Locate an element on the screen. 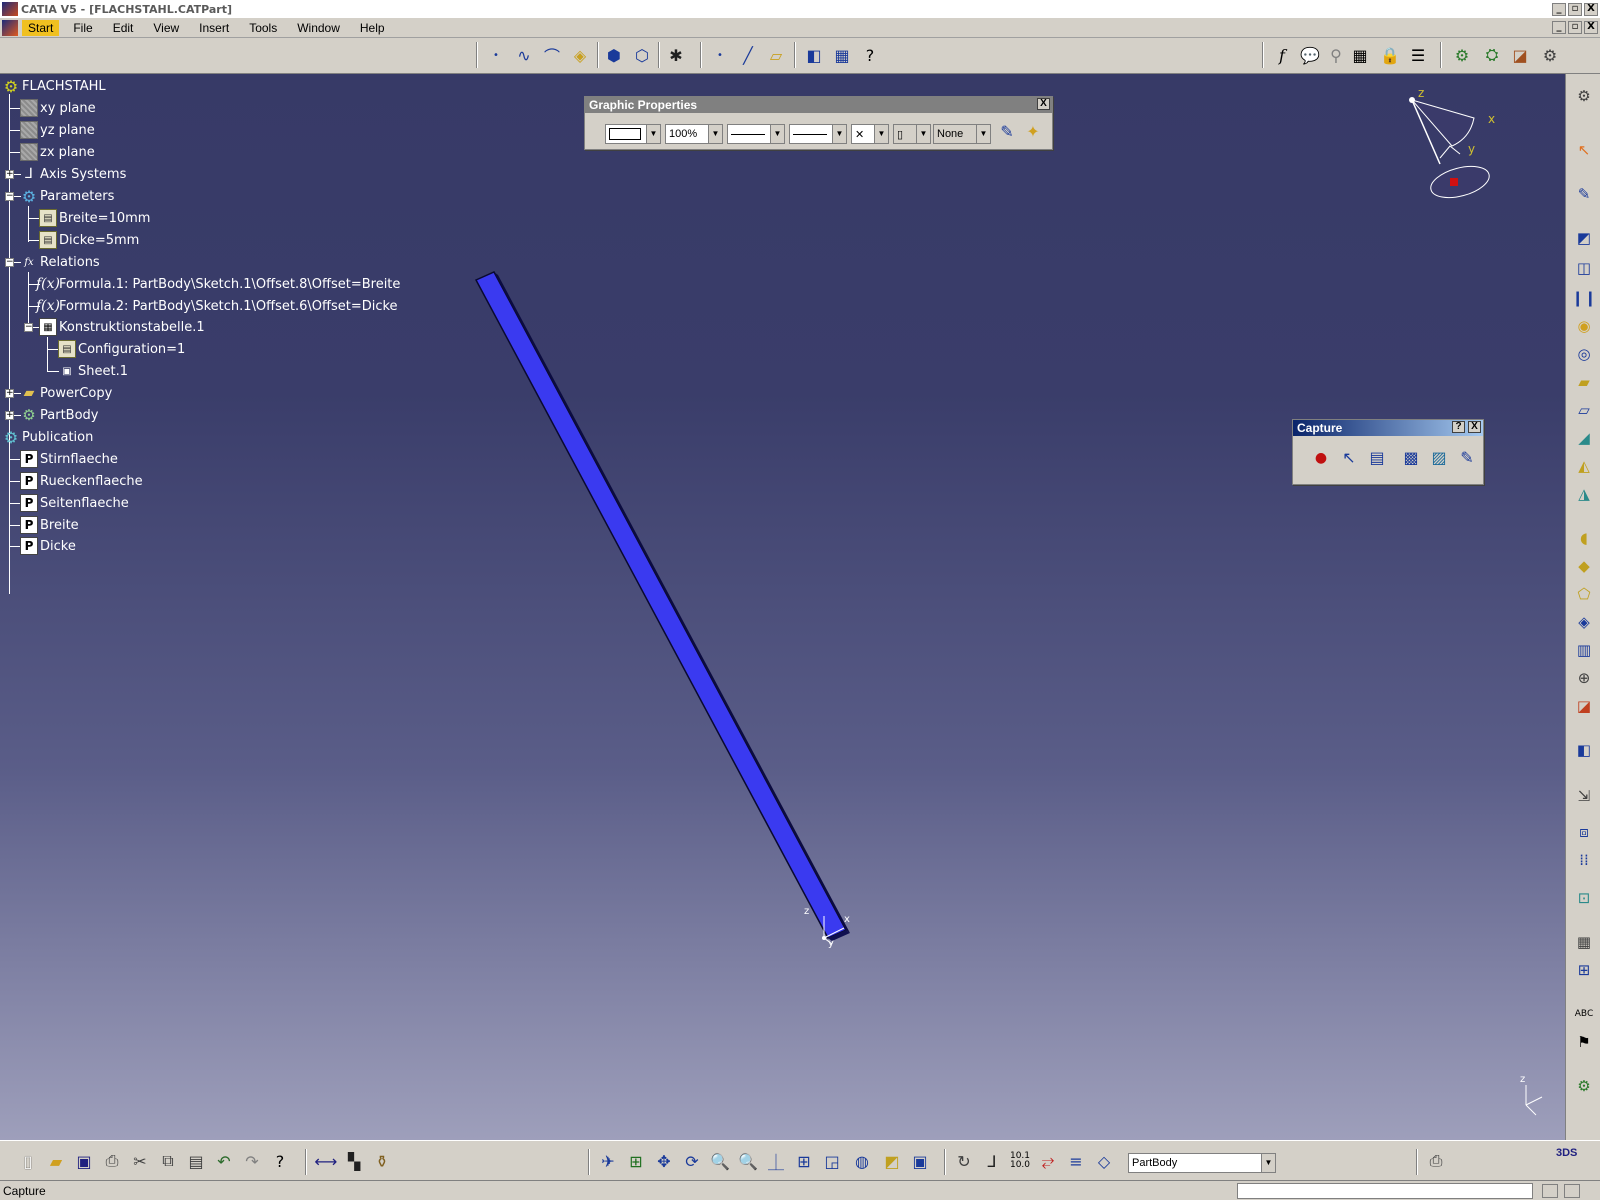 The image size is (1600, 1200). normal-view-icon: ⏊ is located at coordinates (776, 1161).